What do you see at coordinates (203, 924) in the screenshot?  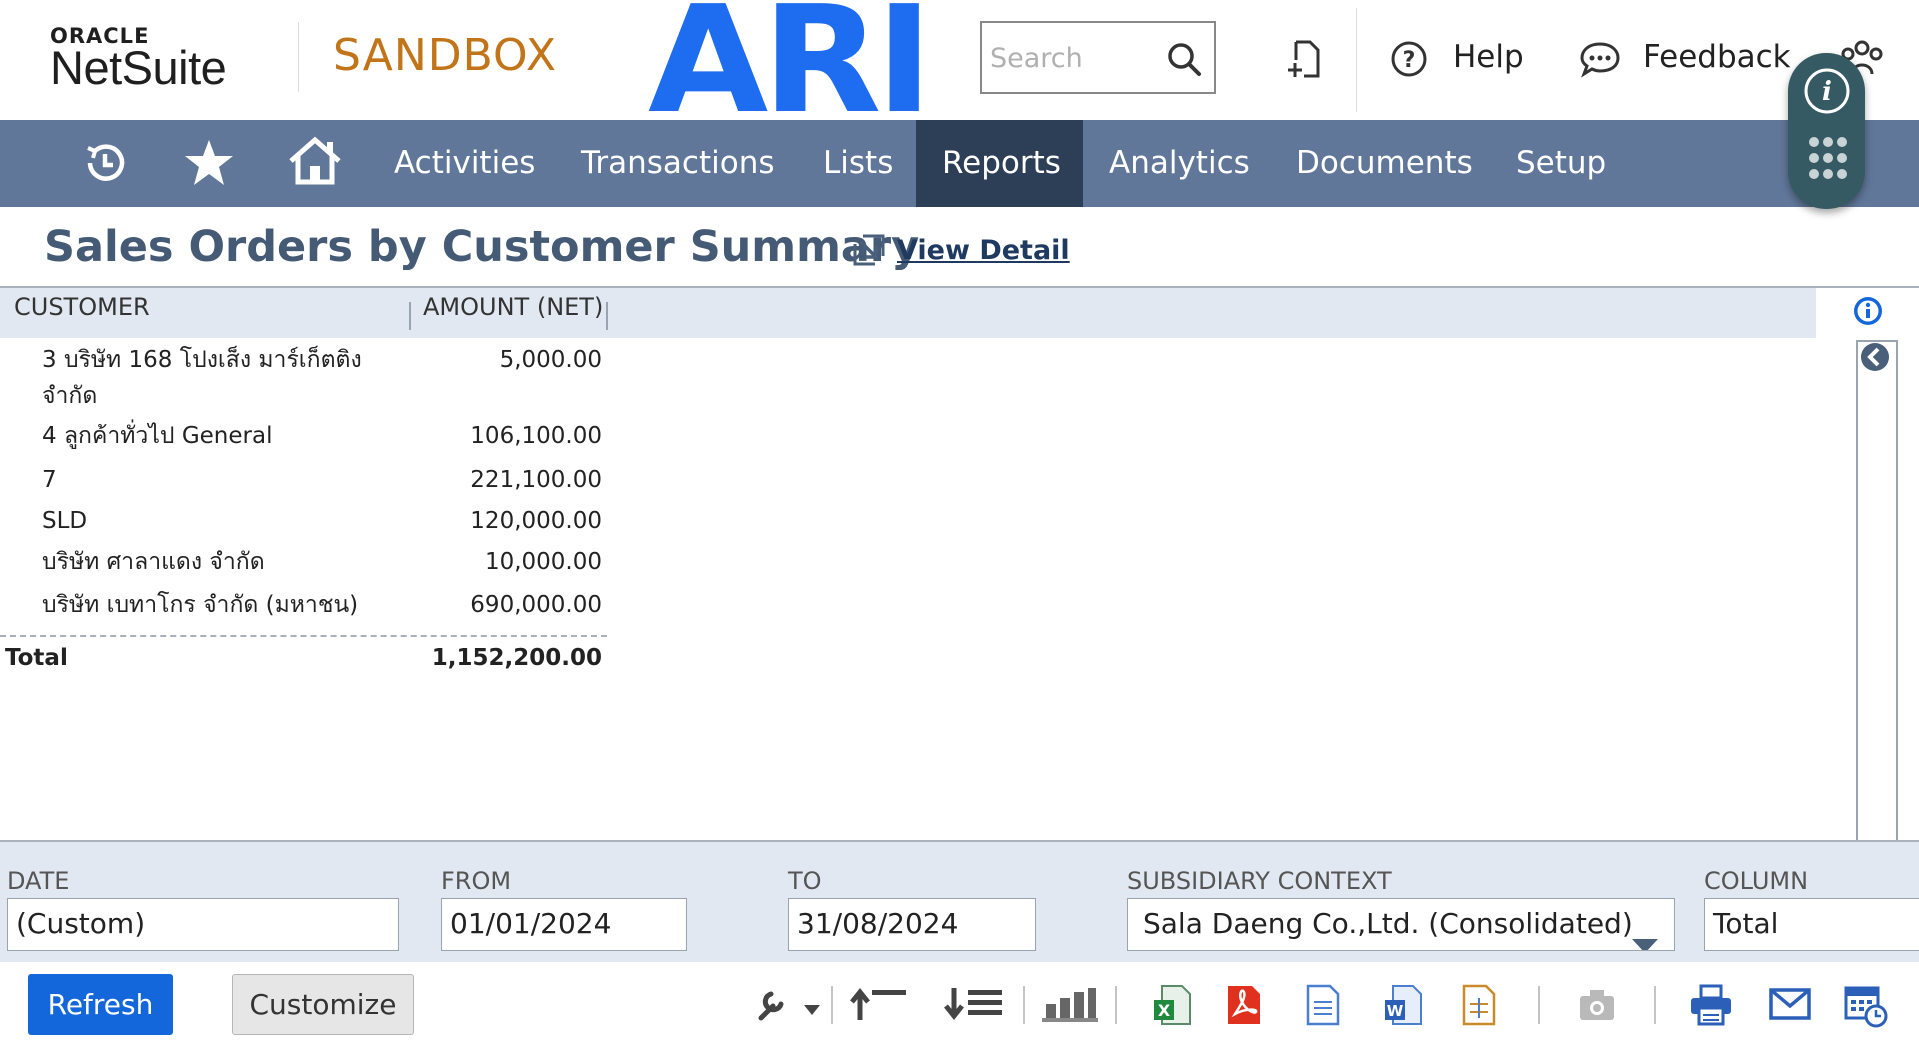 I see `date-field: (Custom)` at bounding box center [203, 924].